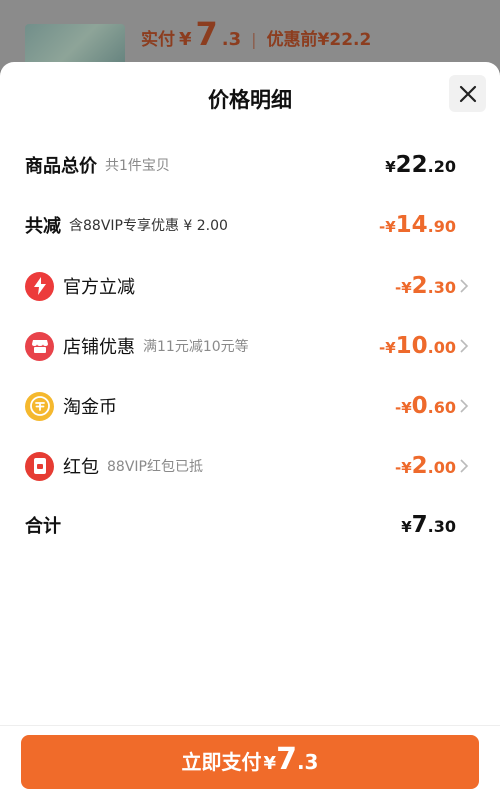  Describe the element at coordinates (39, 286) in the screenshot. I see `lightning-icon` at that location.